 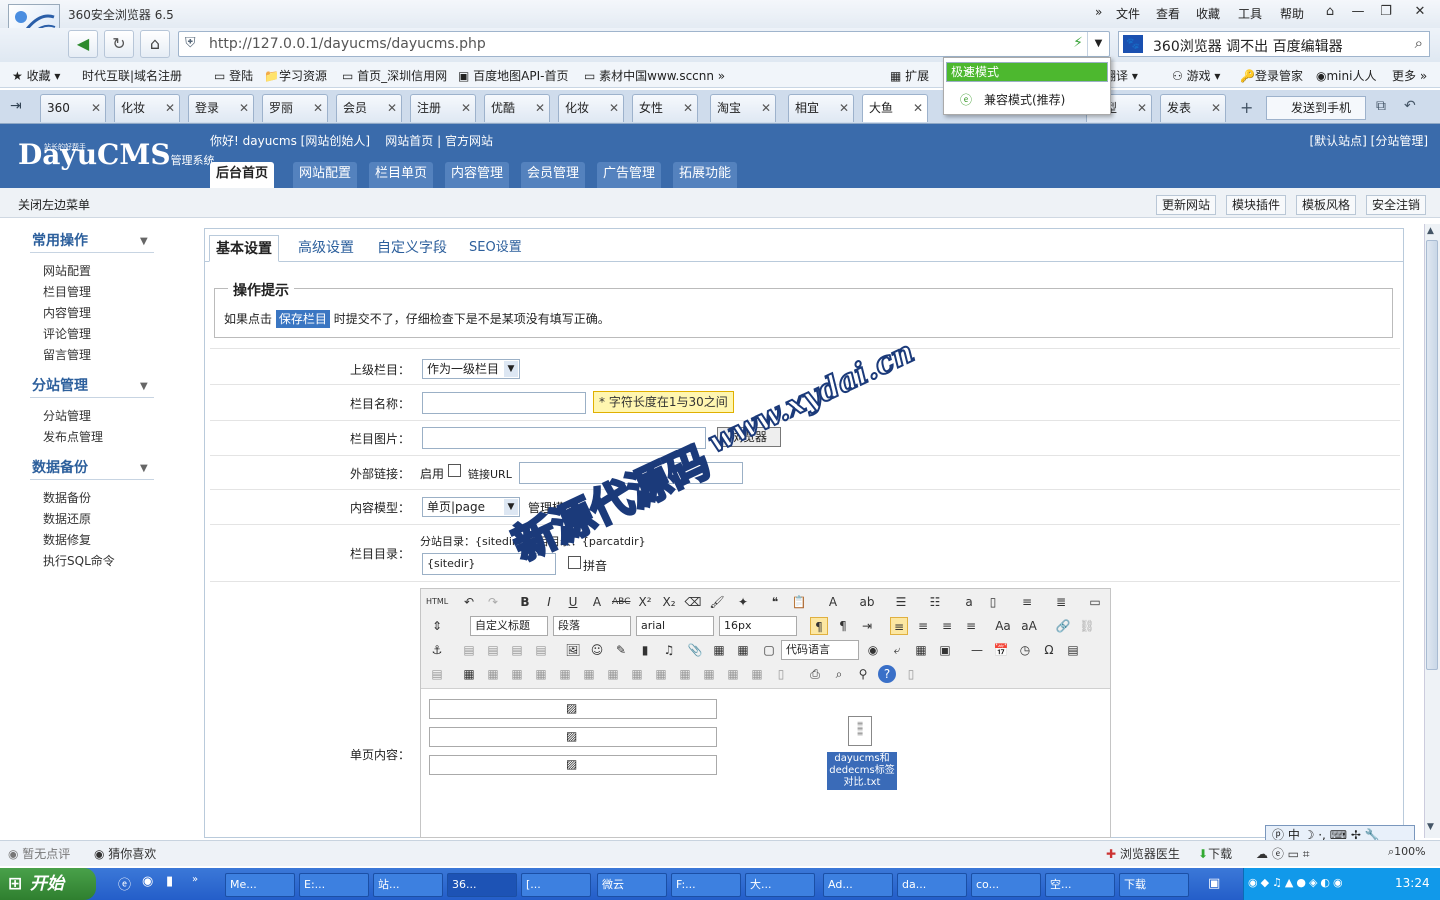 I want to click on delete-row-icon: ▦, so click(x=565, y=674).